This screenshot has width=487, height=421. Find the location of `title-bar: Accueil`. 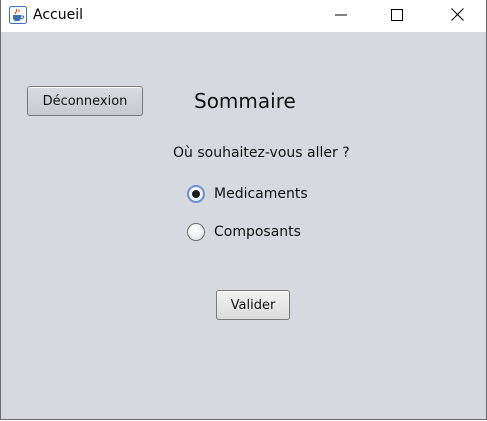

title-bar: Accueil is located at coordinates (243, 16).